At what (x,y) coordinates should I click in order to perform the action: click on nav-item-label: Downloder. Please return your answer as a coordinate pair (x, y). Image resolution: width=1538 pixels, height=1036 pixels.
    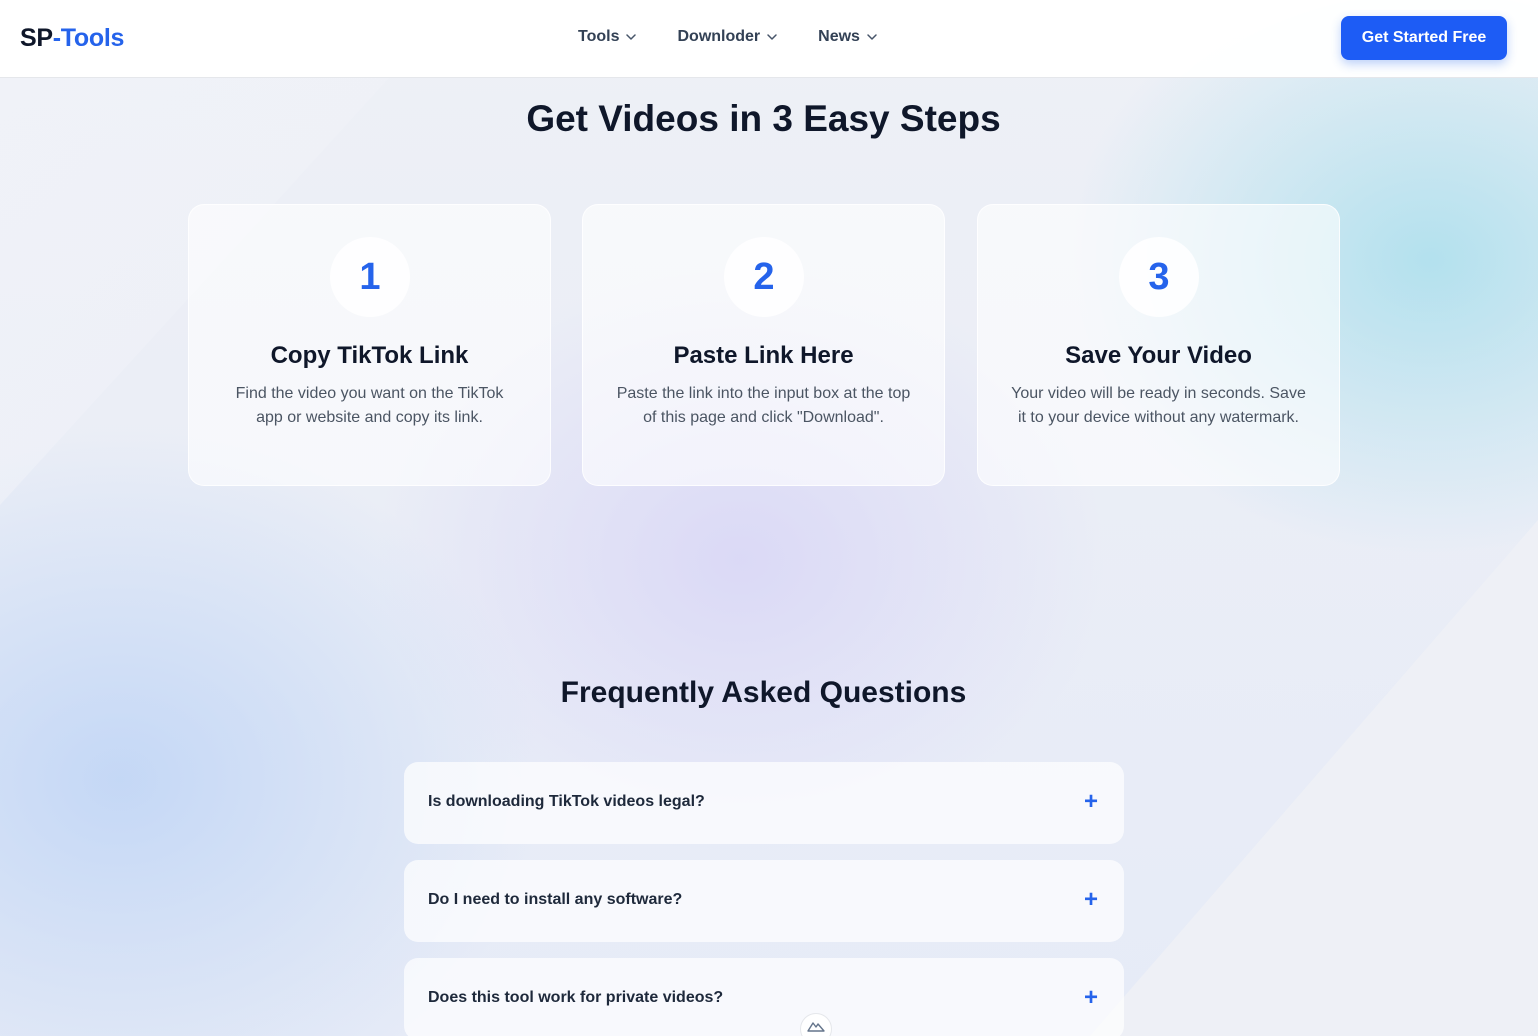
    Looking at the image, I should click on (719, 36).